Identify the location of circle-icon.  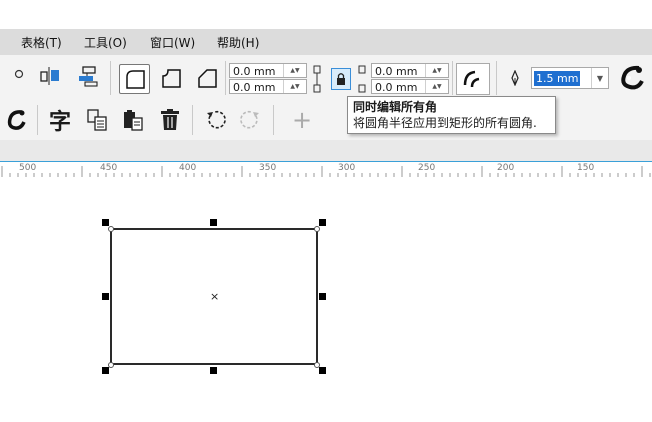
(19, 74).